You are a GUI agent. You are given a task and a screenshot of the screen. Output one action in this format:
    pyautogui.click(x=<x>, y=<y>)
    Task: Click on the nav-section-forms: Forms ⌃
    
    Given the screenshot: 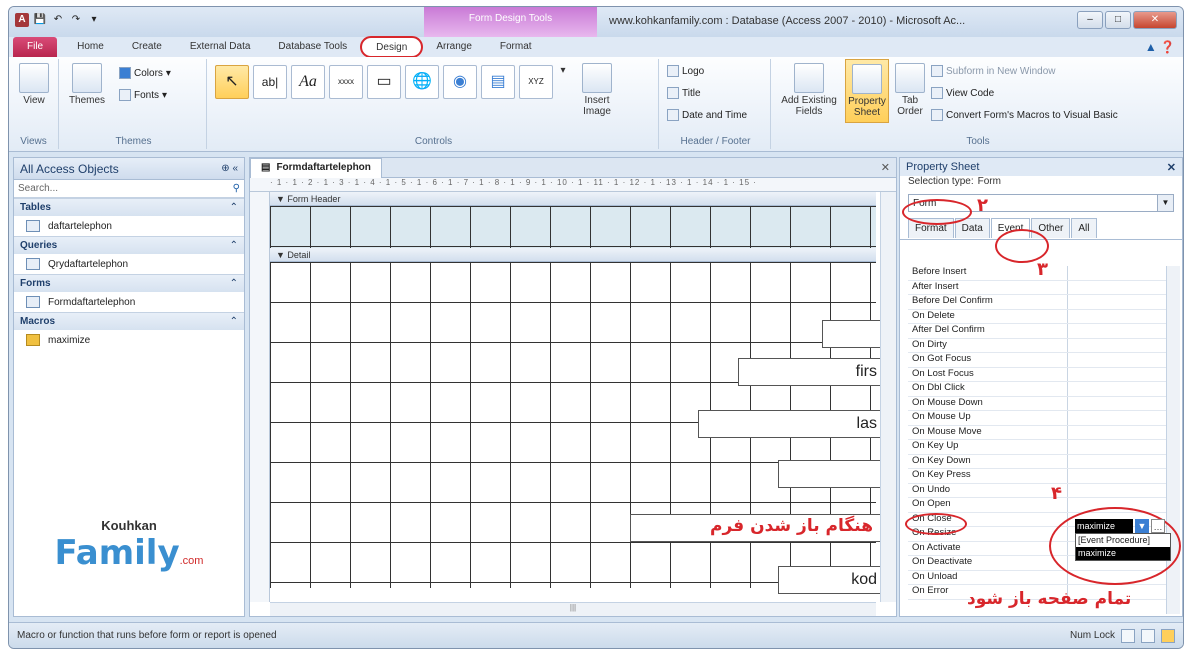 What is the action you would take?
    pyautogui.click(x=129, y=283)
    